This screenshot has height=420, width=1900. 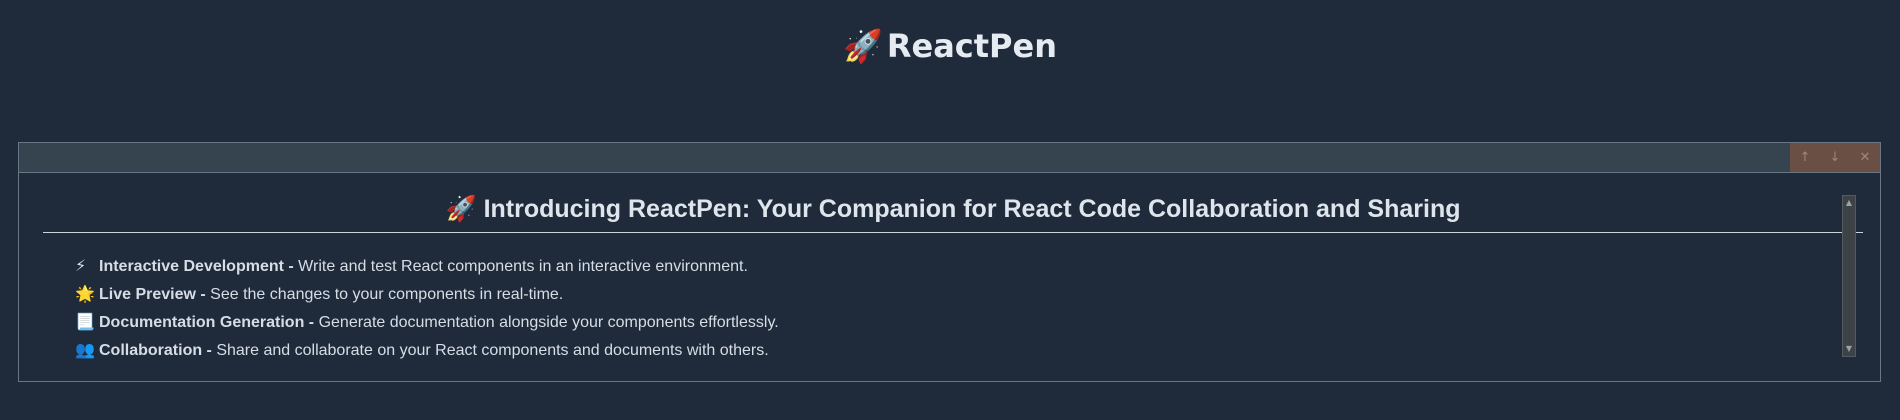 I want to click on feature-name: Collaboration -, so click(x=155, y=350).